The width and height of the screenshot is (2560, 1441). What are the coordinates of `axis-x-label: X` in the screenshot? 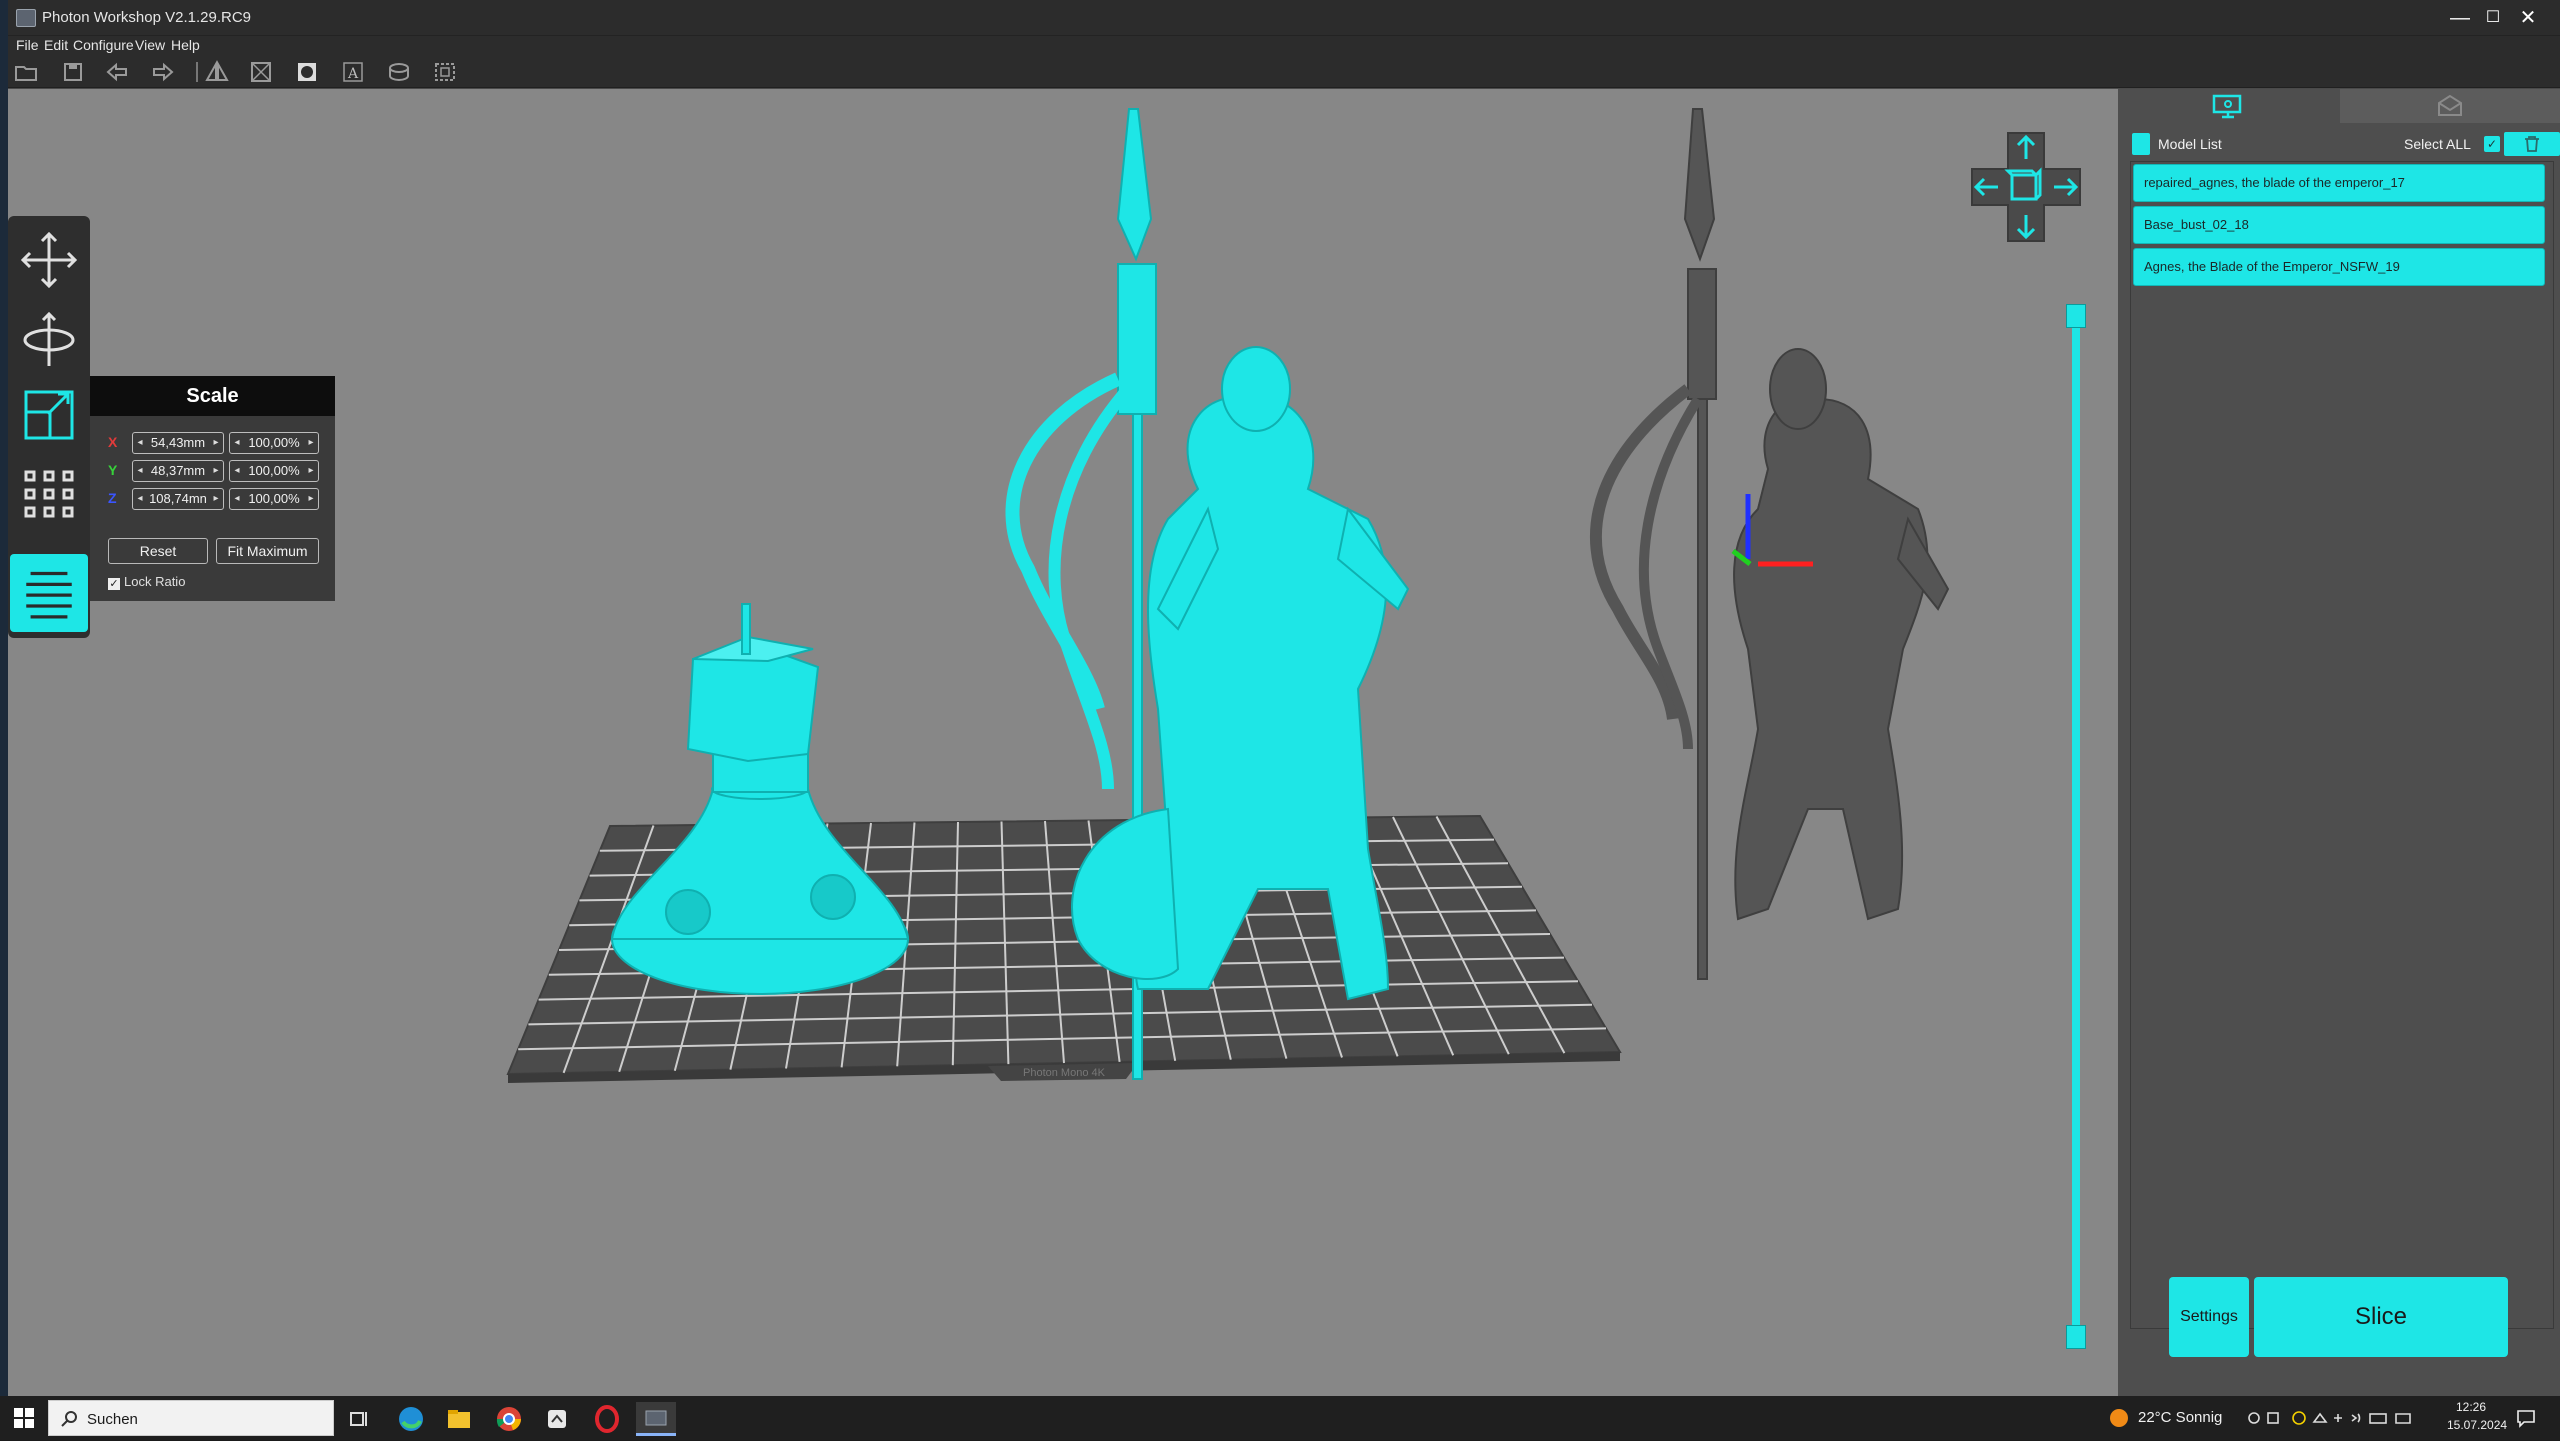 It's located at (113, 442).